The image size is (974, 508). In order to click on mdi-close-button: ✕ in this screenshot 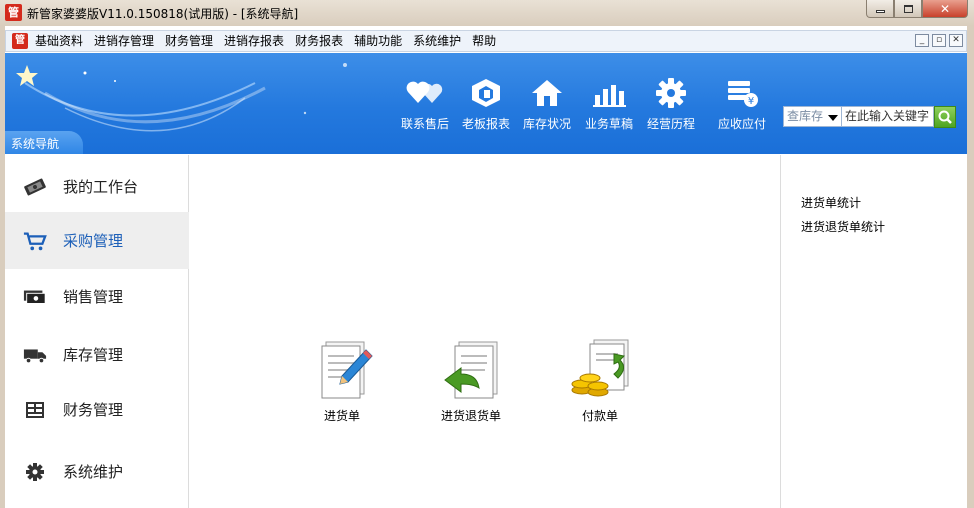, I will do `click(956, 40)`.